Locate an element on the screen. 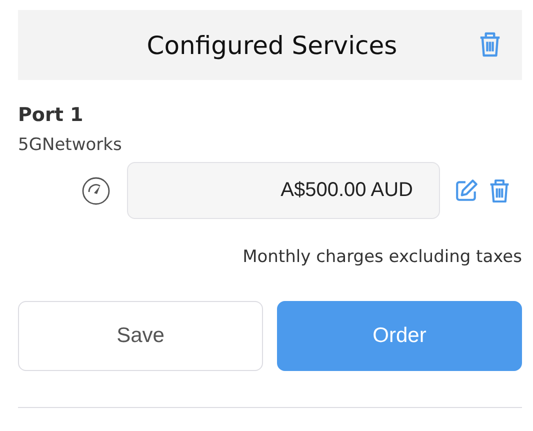 This screenshot has width=533, height=431. service-name: Port 1 is located at coordinates (51, 115).